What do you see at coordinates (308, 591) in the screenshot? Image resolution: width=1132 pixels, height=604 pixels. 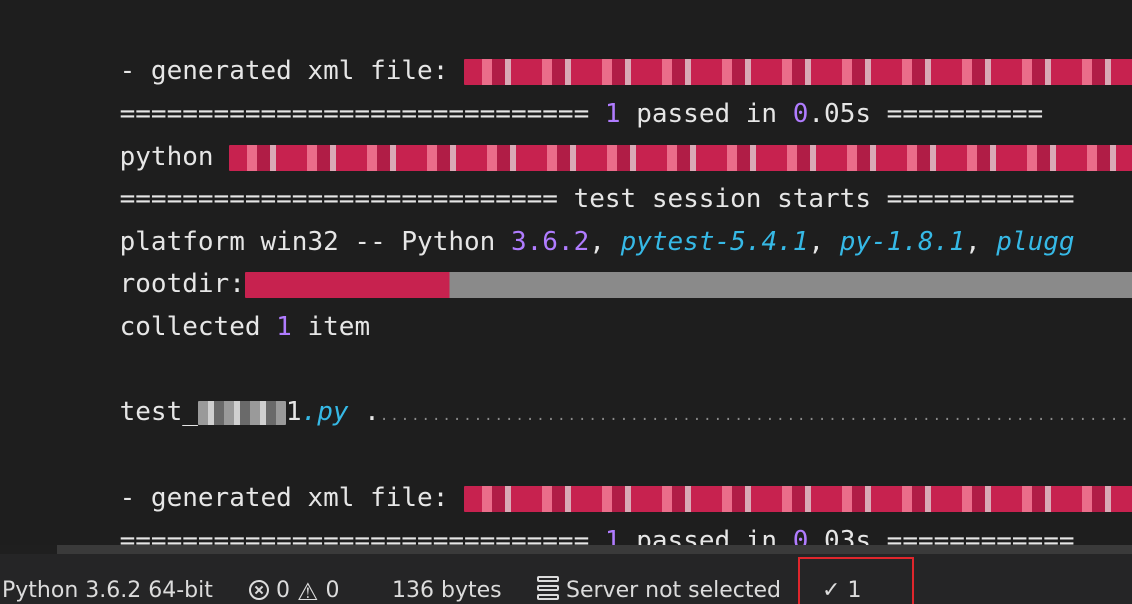 I see `warning-triangle-icon: ⚠` at bounding box center [308, 591].